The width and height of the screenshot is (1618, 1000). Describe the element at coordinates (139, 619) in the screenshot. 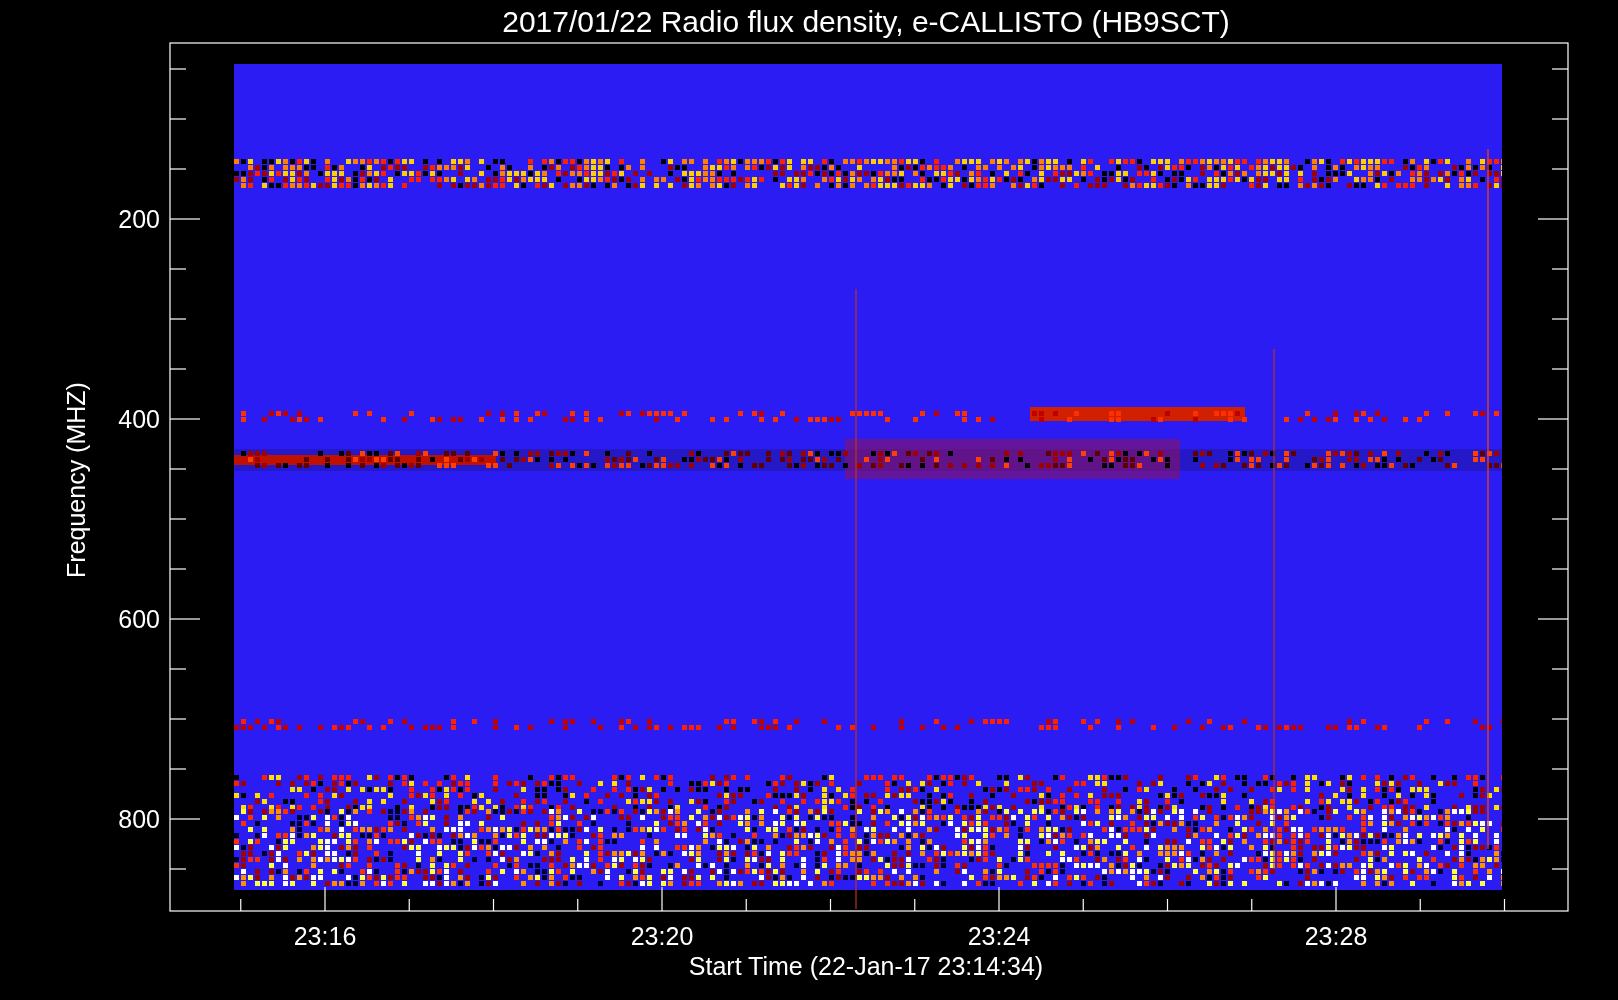

I see `y-tick-label: 600` at that location.